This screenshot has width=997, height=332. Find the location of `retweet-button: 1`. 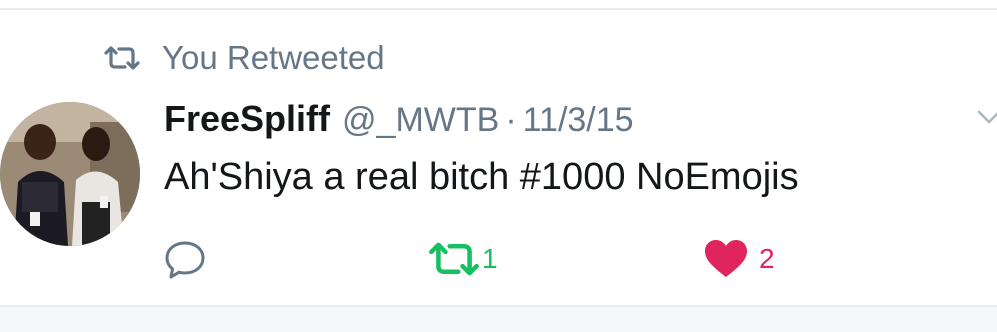

retweet-button: 1 is located at coordinates (463, 259).